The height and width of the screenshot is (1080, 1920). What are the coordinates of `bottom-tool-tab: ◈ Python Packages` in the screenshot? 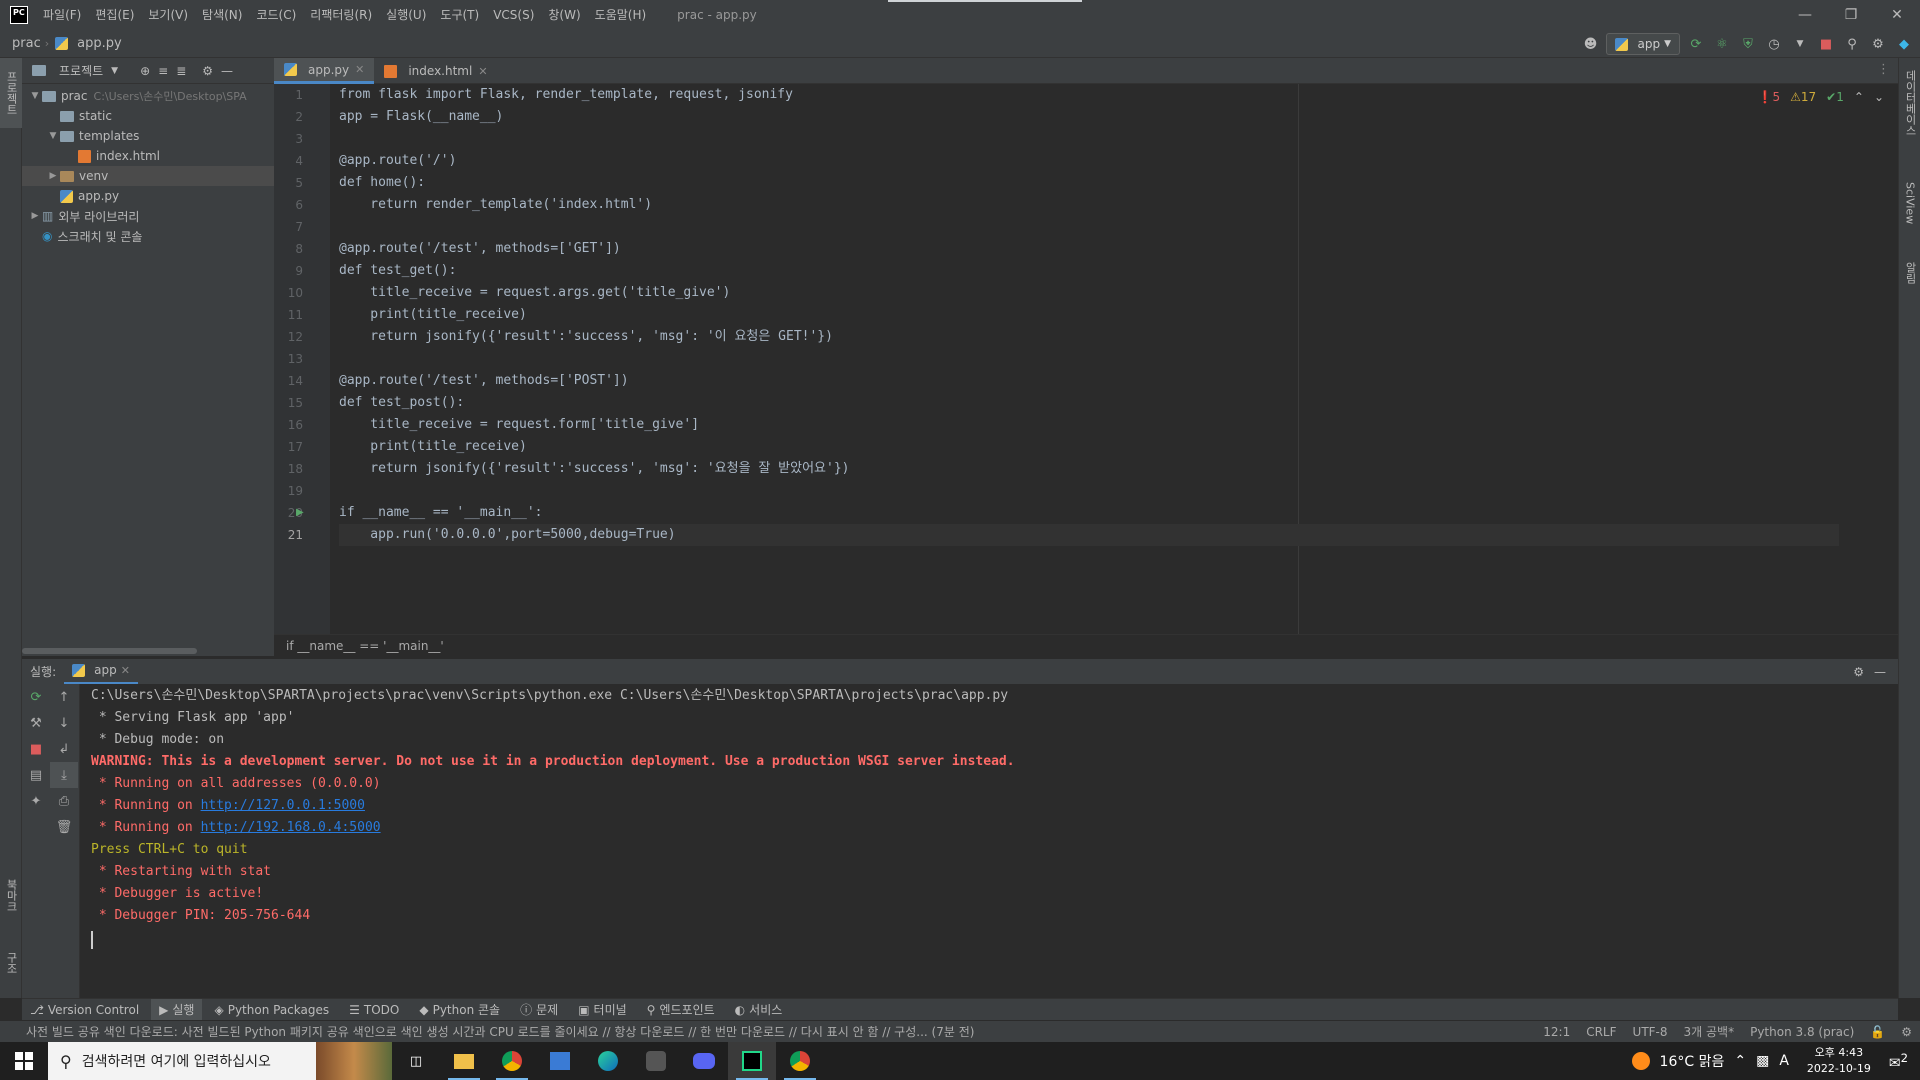 It's located at (271, 1010).